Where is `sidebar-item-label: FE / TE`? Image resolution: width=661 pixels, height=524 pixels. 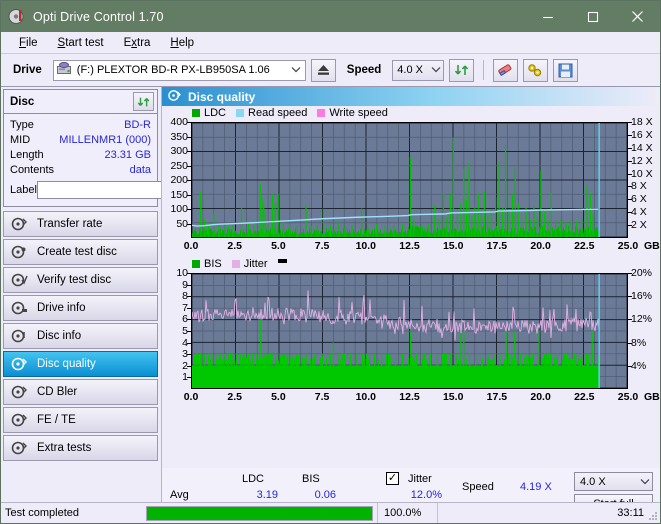 sidebar-item-label: FE / TE is located at coordinates (56, 420).